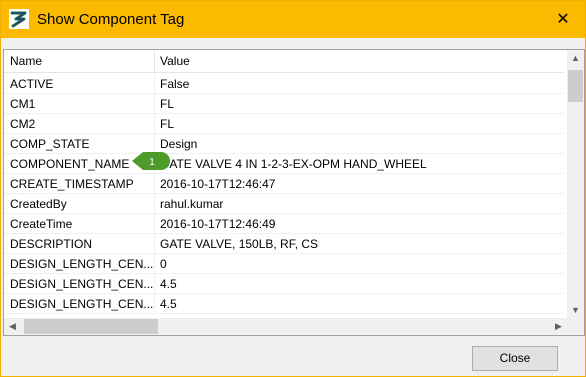 This screenshot has height=377, width=586. Describe the element at coordinates (284, 204) in the screenshot. I see `table-row: CreatedBy rahul.kumar` at that location.